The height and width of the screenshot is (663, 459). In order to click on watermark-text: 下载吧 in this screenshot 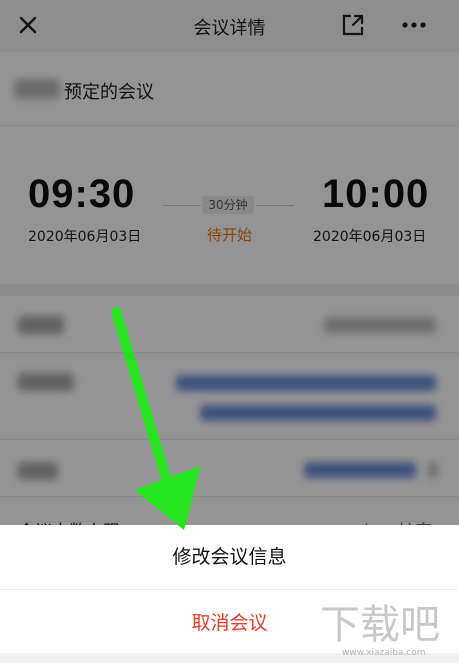, I will do `click(380, 625)`.